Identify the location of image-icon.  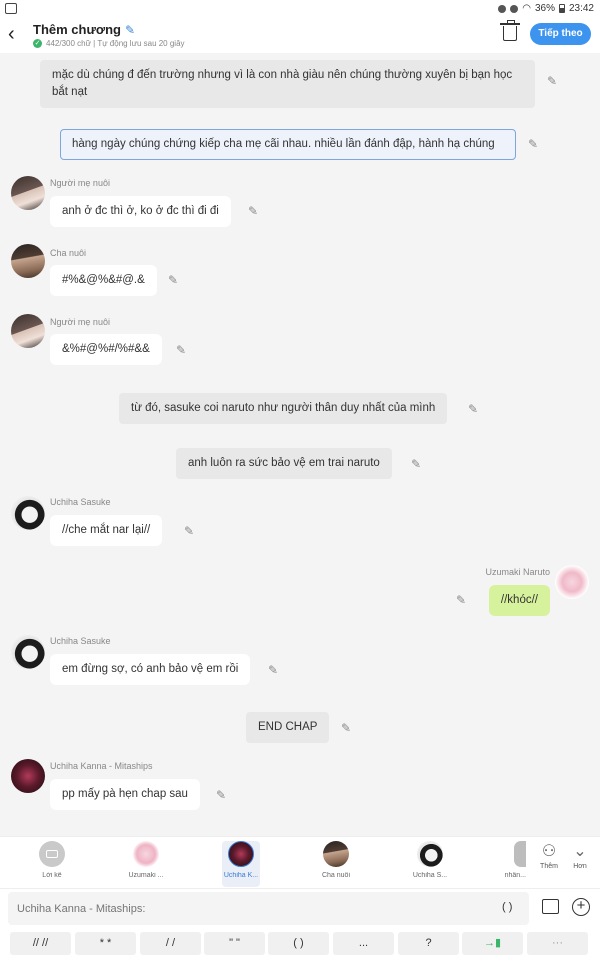
(550, 906).